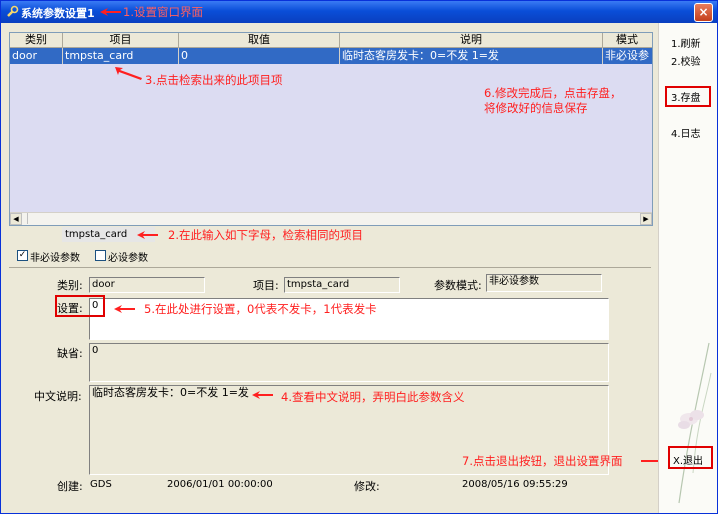 Image resolution: width=718 pixels, height=514 pixels. What do you see at coordinates (542, 461) in the screenshot?
I see `annotation-7: 7.点击退出按钮，退出设置界面` at bounding box center [542, 461].